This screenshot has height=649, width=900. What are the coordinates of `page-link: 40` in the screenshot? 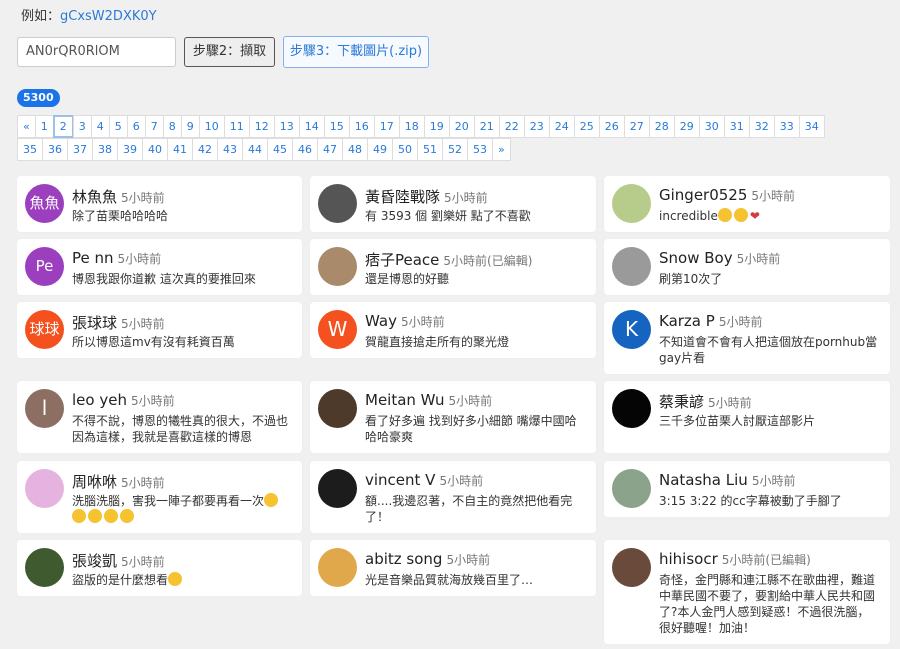 It's located at (155, 149).